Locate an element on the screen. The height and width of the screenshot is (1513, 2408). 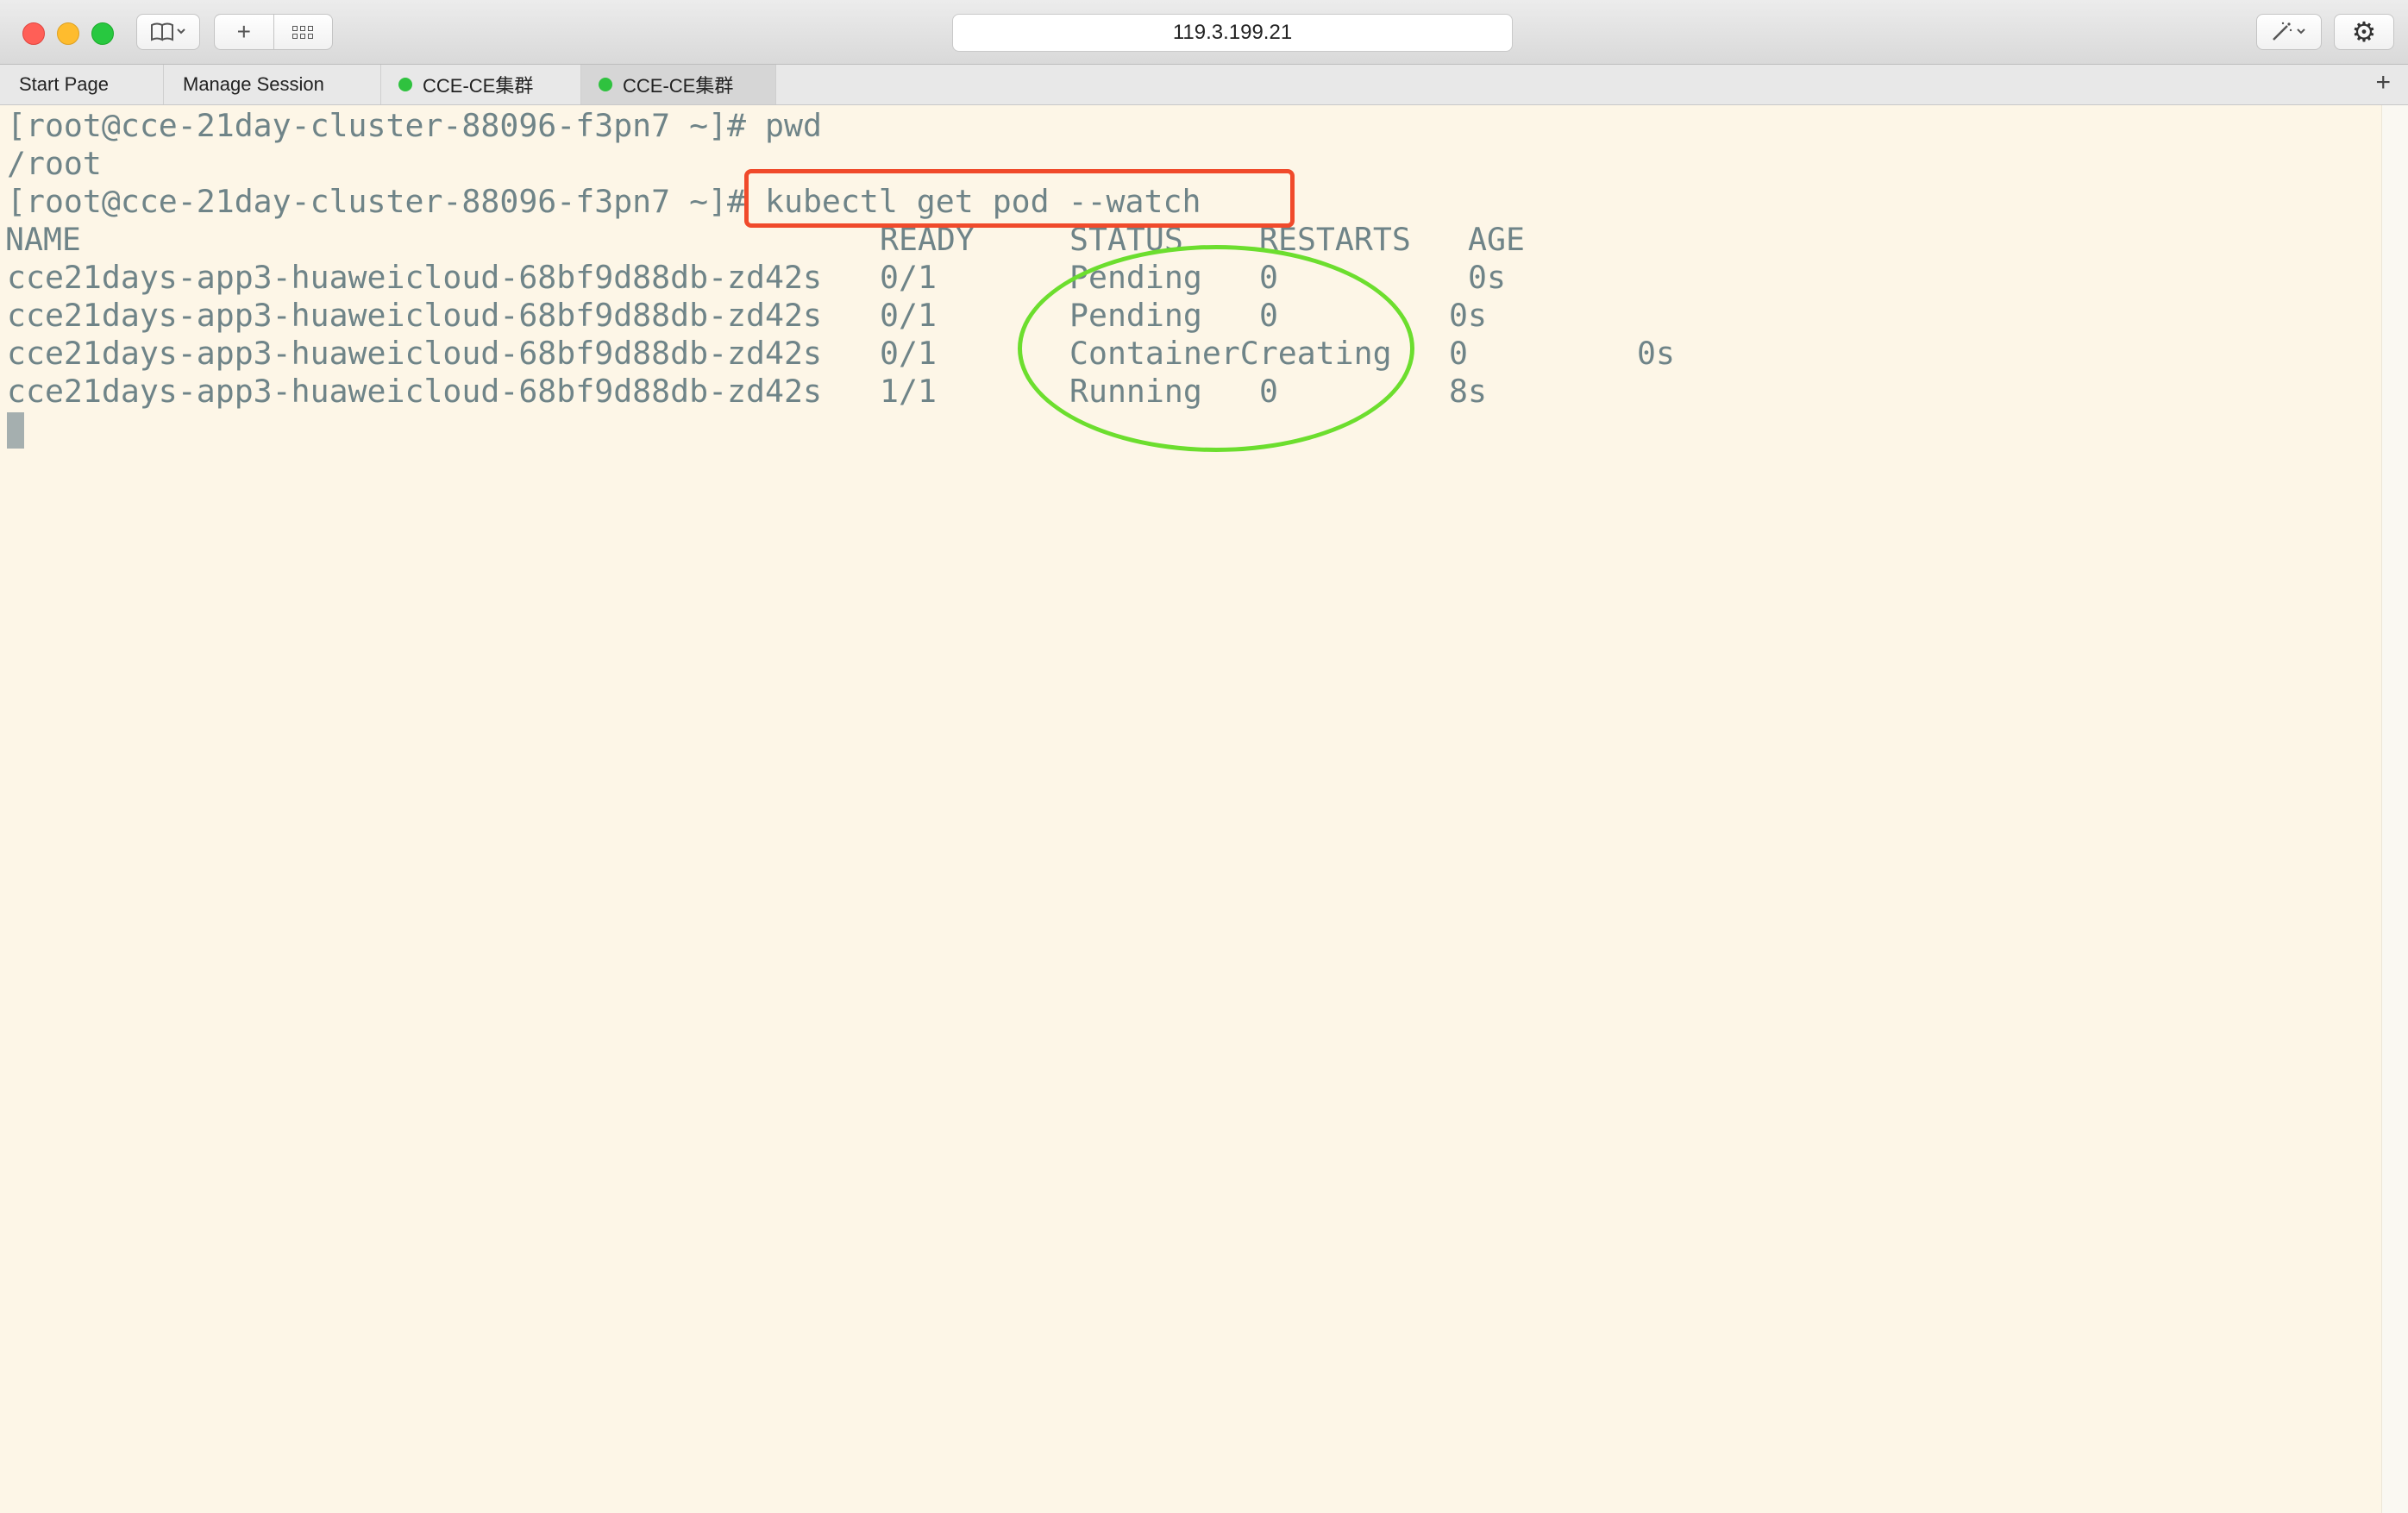
magic-wand-icon is located at coordinates (2289, 31).